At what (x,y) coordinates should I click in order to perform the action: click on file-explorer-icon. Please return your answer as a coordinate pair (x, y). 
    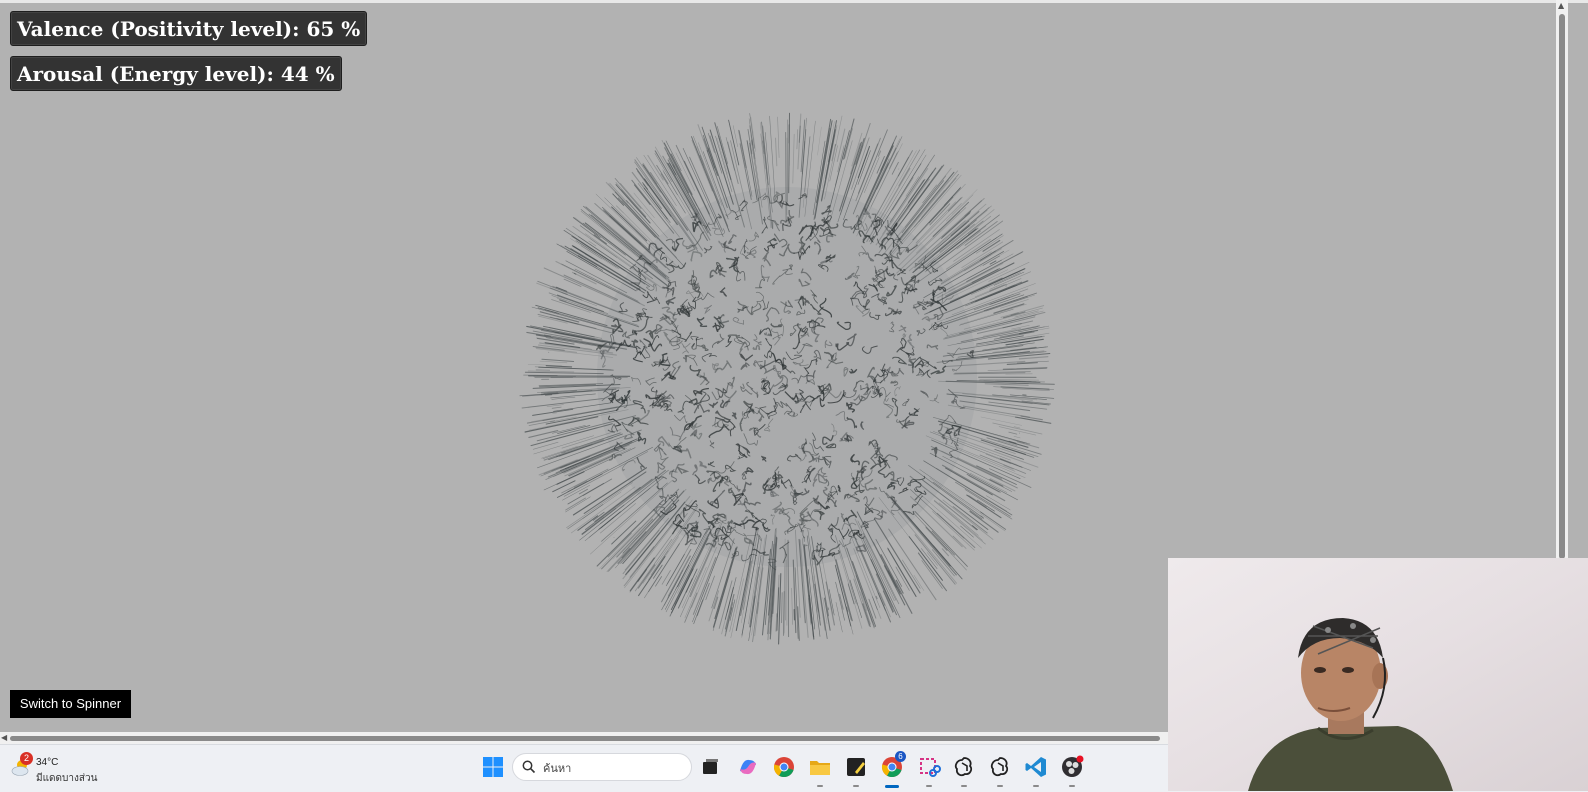
    Looking at the image, I should click on (820, 767).